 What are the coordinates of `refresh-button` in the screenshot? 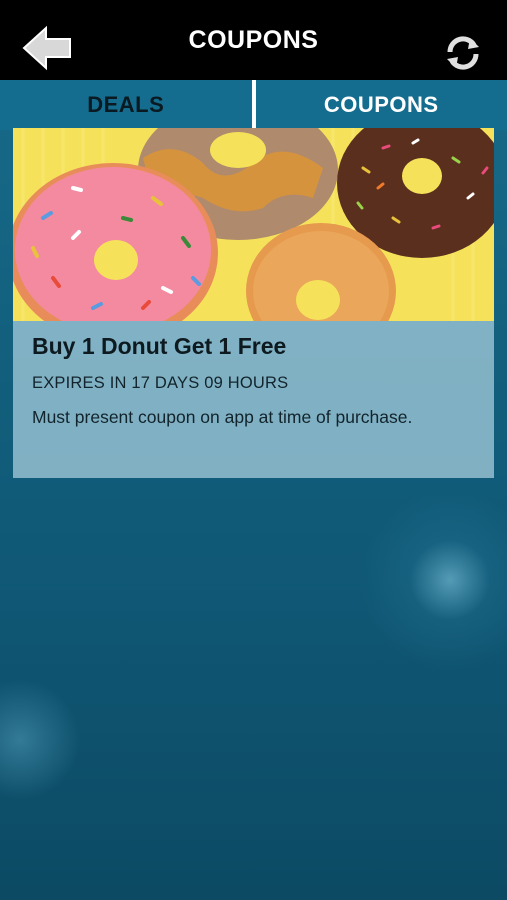 It's located at (463, 53).